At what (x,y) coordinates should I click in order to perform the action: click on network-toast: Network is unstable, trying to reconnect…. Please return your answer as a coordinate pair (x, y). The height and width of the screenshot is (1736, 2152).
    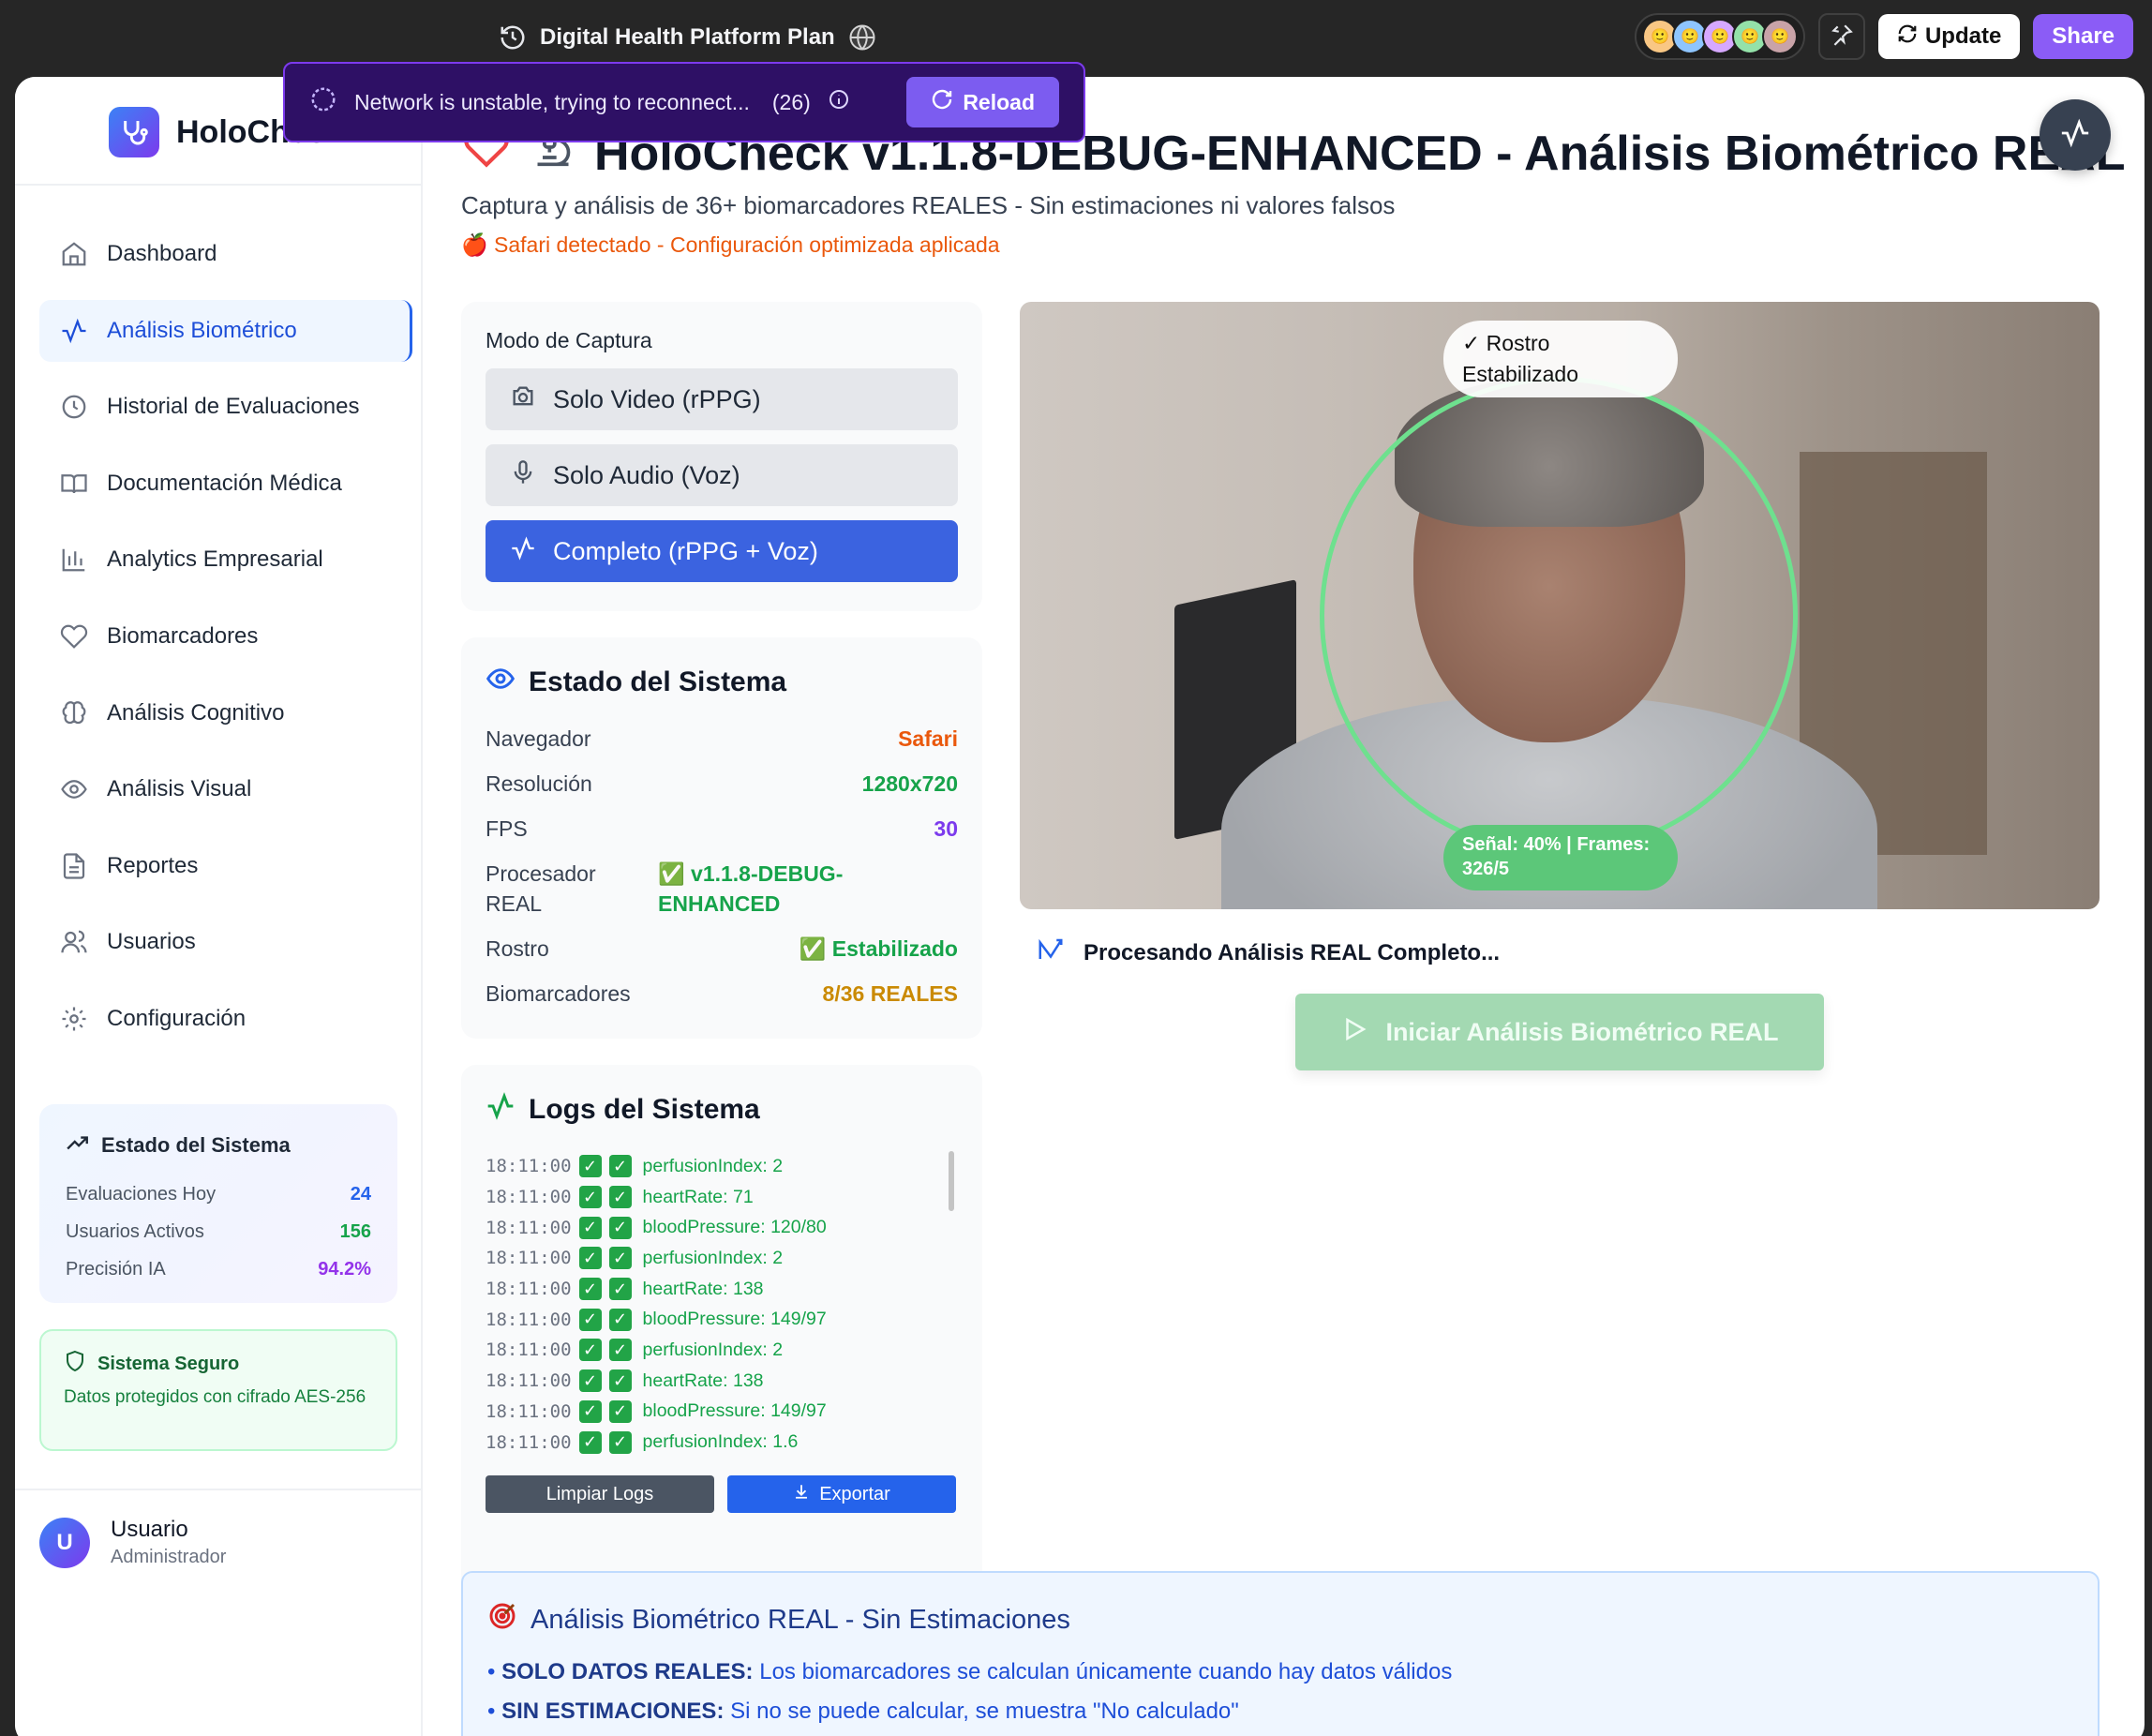
    Looking at the image, I should click on (684, 102).